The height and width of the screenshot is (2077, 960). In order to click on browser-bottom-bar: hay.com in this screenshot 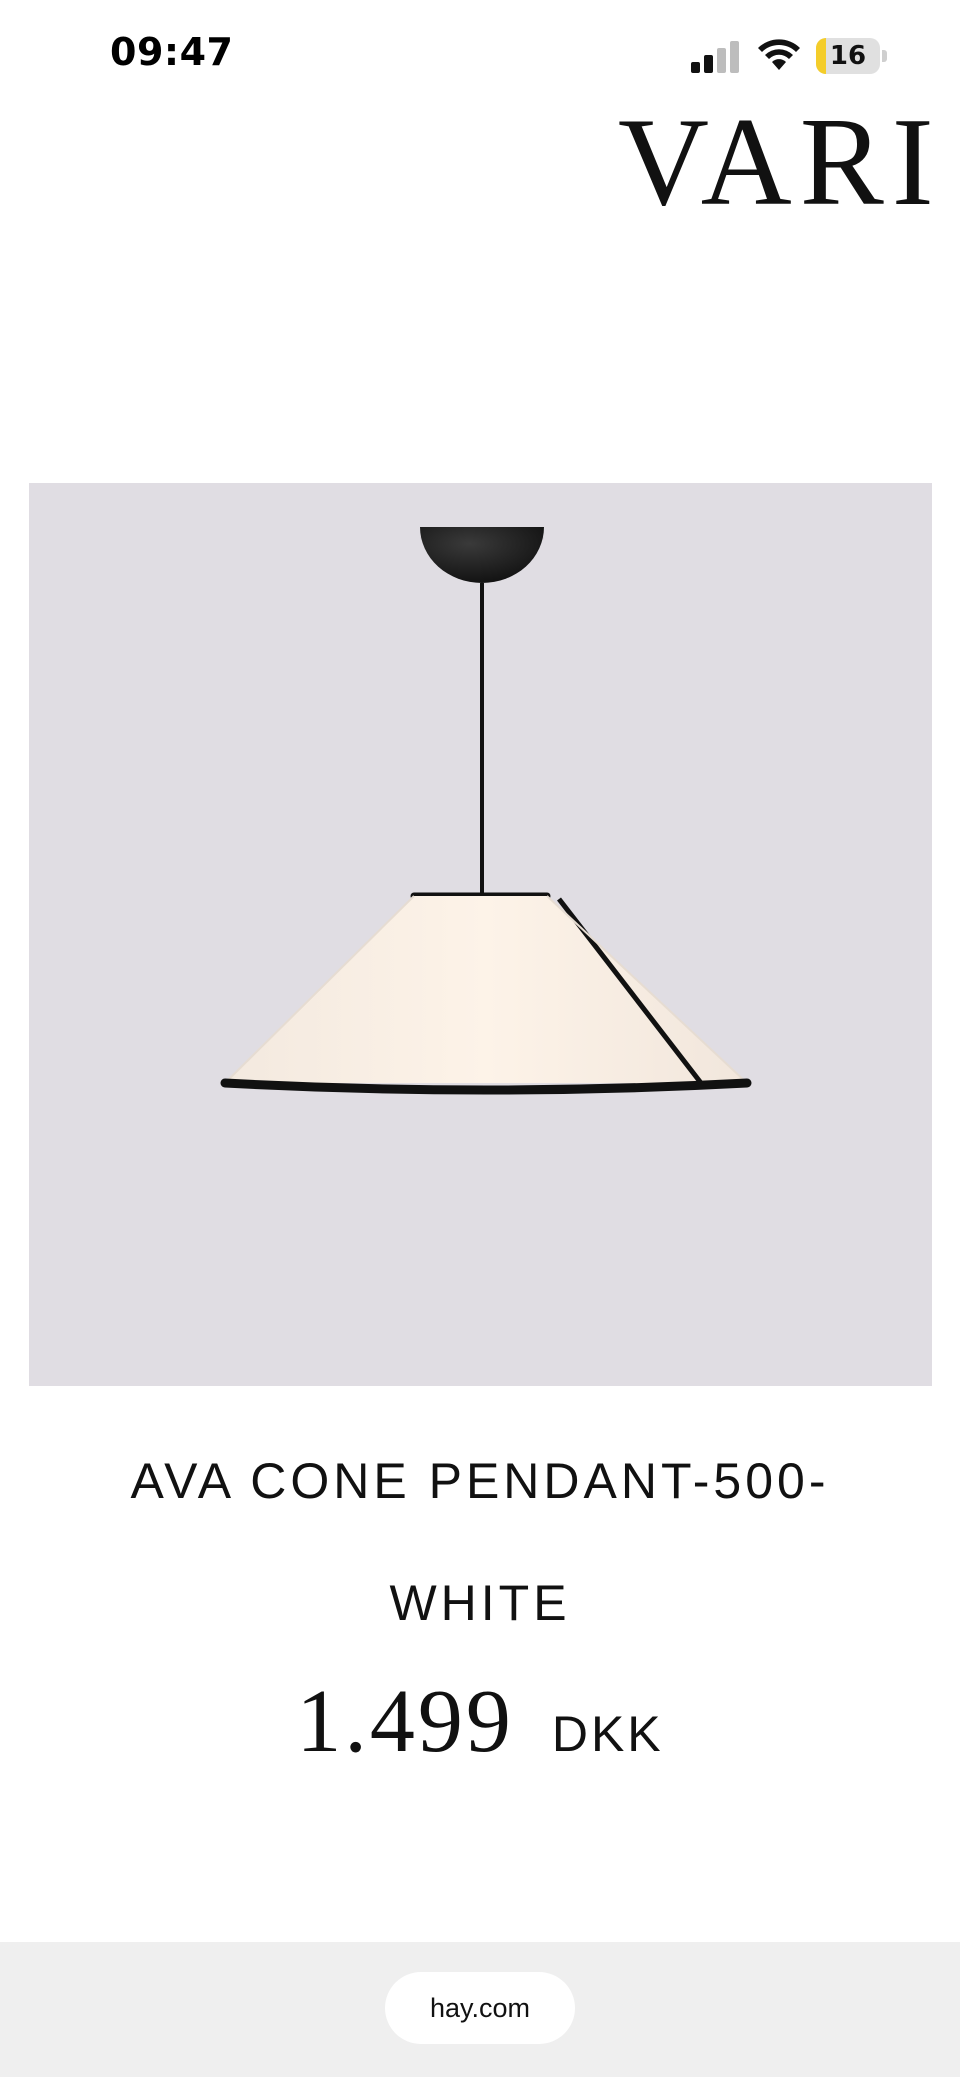, I will do `click(480, 2009)`.